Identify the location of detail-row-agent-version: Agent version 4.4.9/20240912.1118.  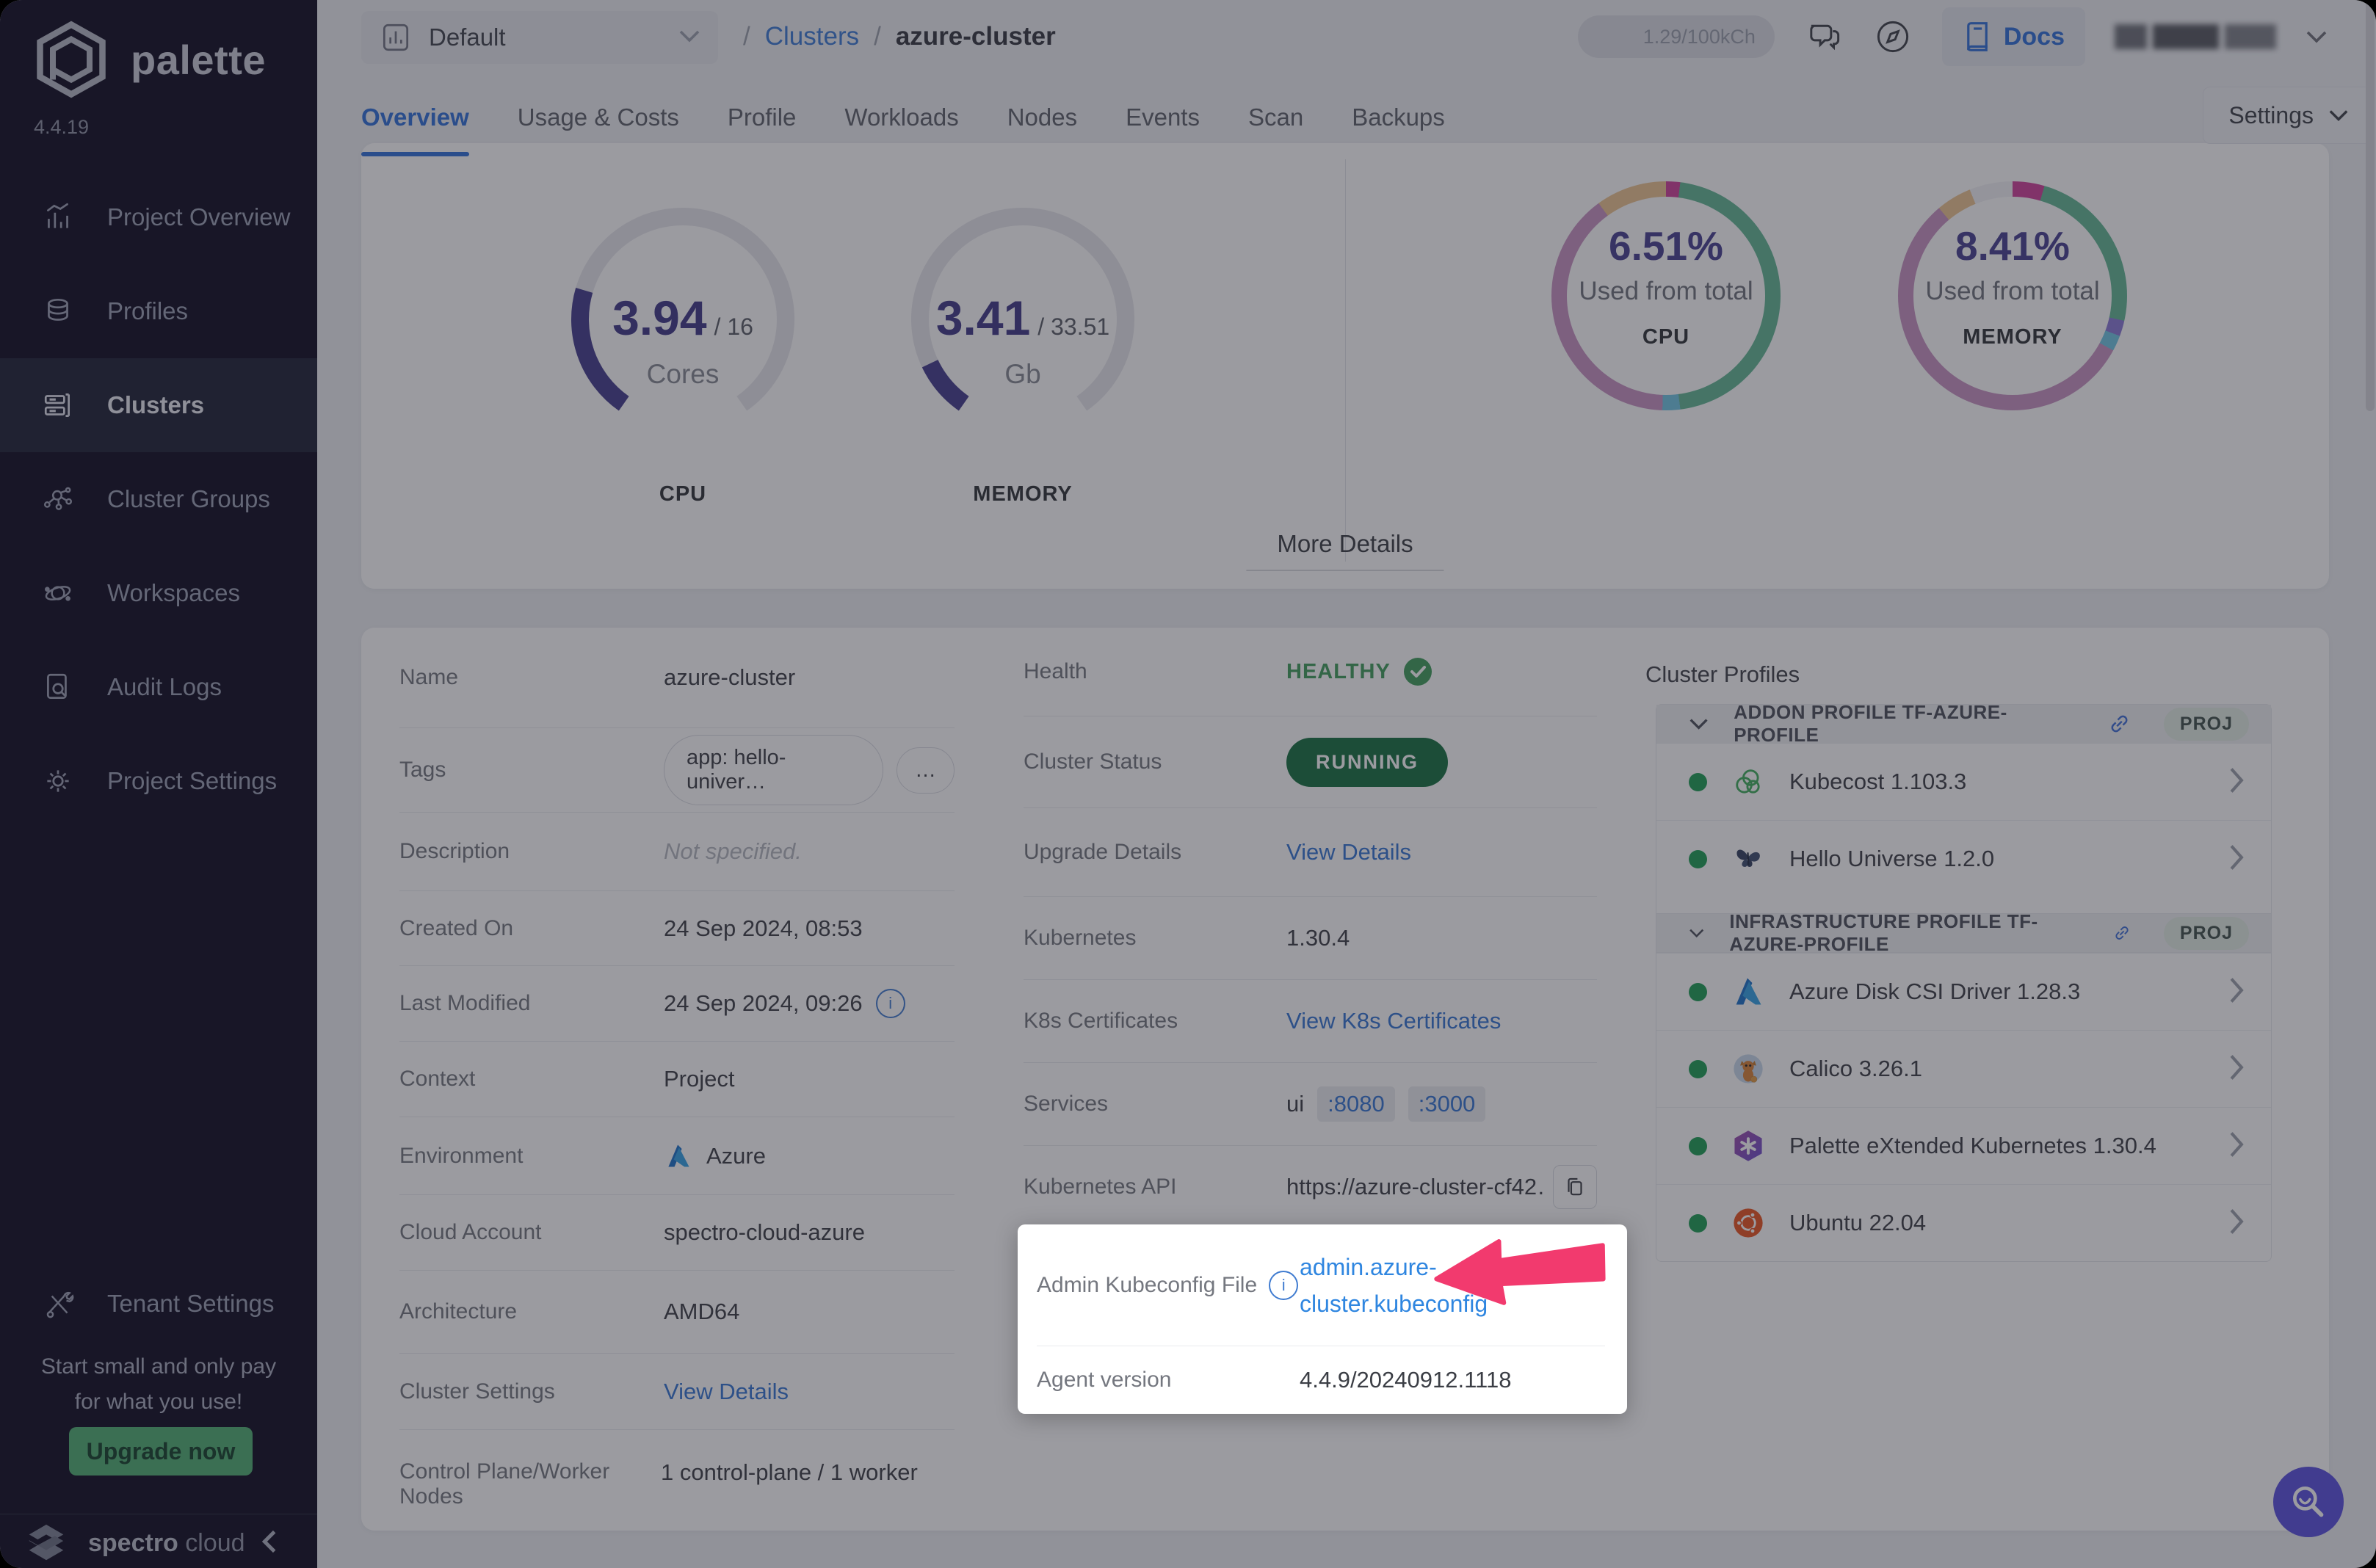
(1321, 1380).